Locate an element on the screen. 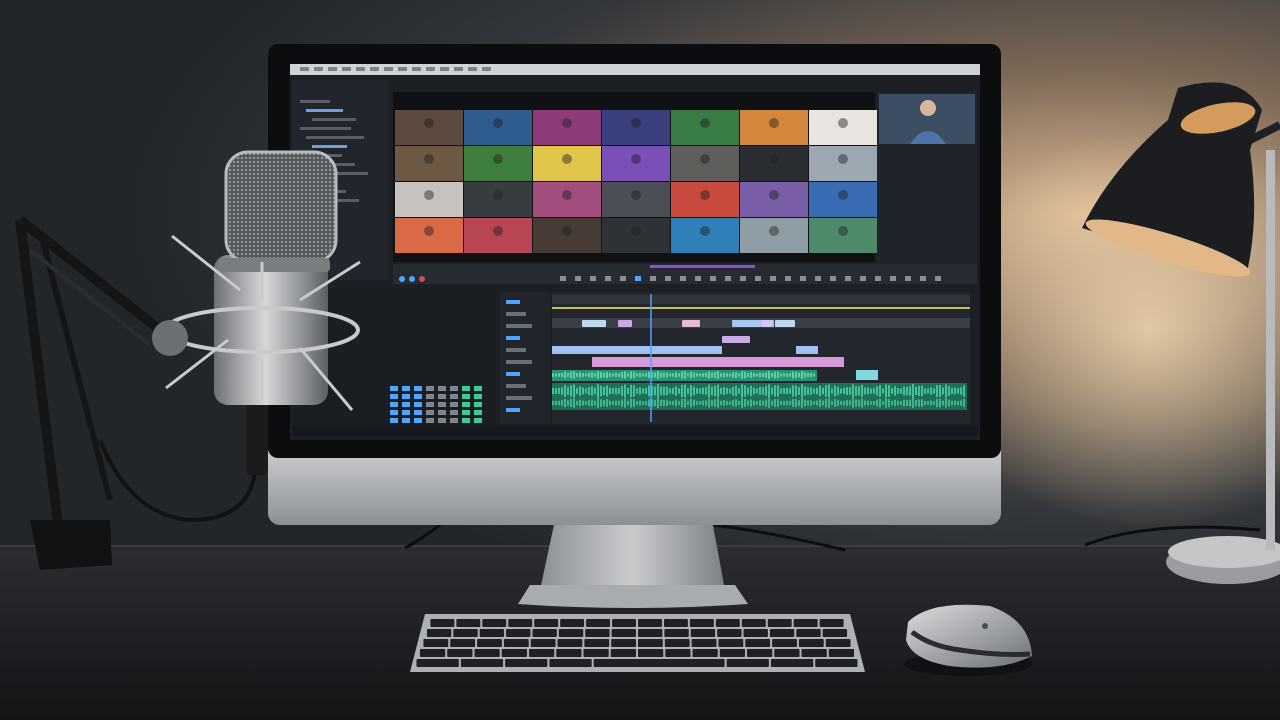 The width and height of the screenshot is (1280, 720). mic-collar is located at coordinates (274, 265).